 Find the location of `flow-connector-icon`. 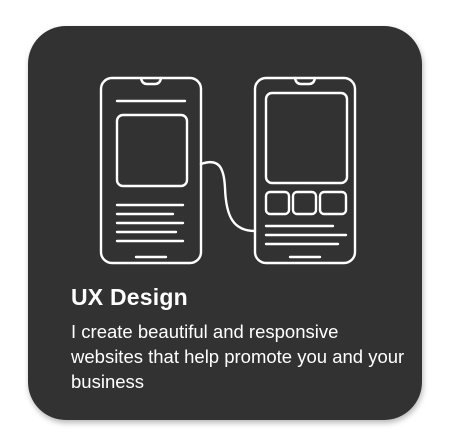

flow-connector-icon is located at coordinates (228, 196).